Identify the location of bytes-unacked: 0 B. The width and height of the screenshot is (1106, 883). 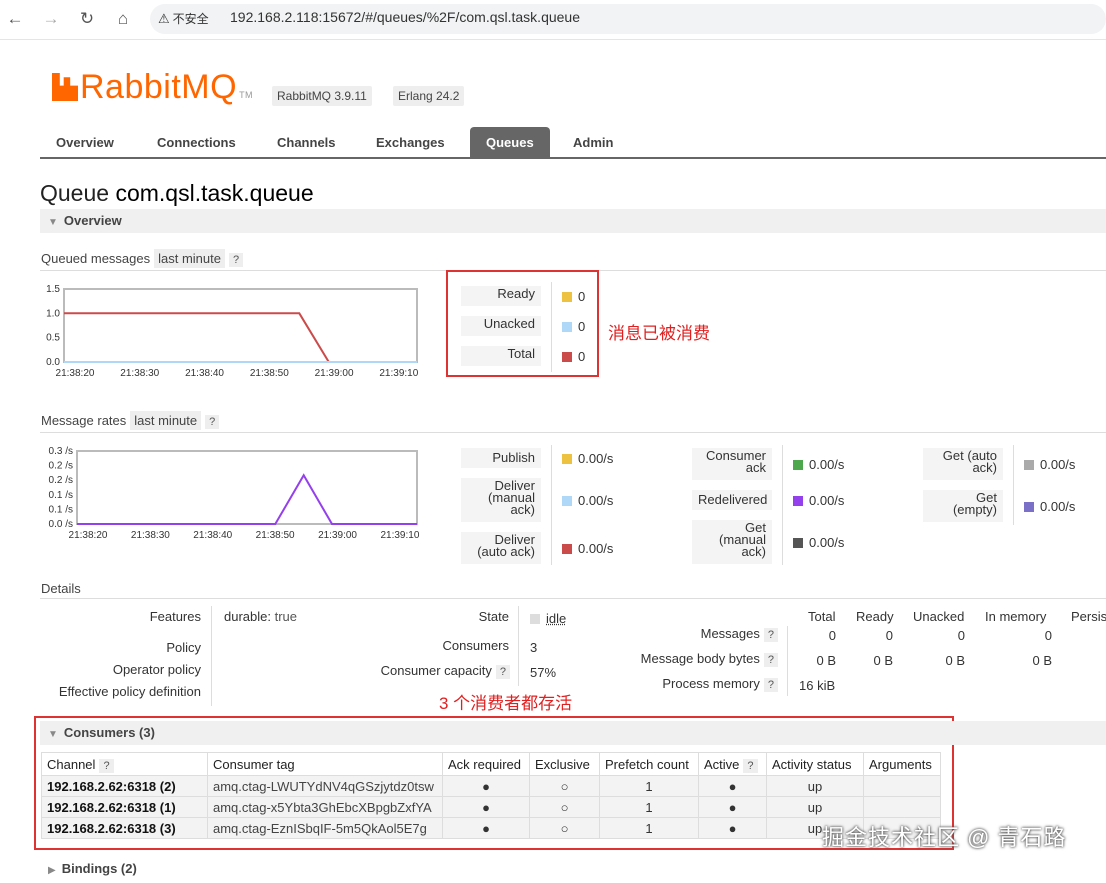
(955, 660).